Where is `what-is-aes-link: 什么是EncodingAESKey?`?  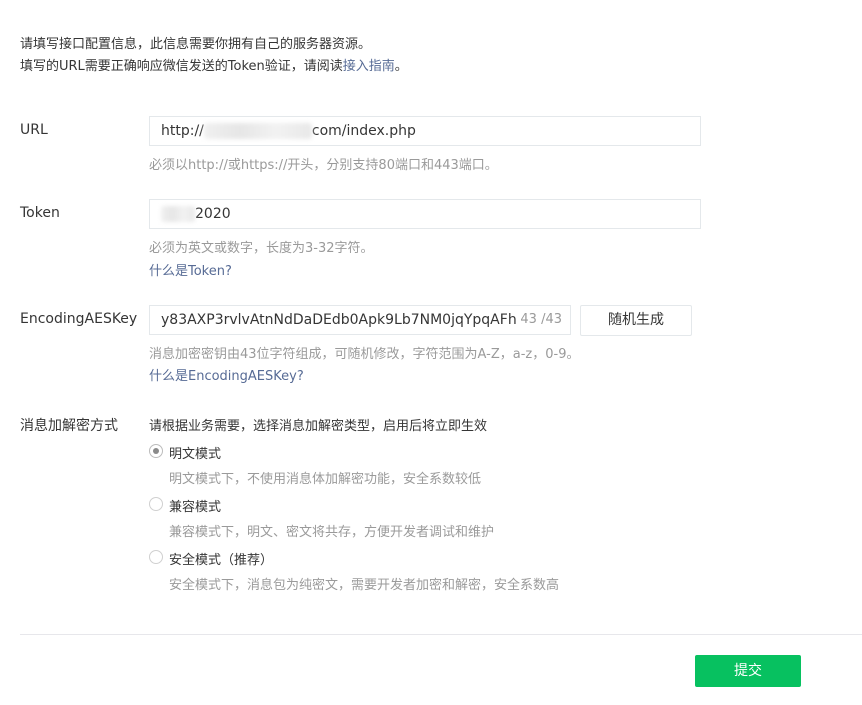
what-is-aes-link: 什么是EncodingAESKey? is located at coordinates (226, 374).